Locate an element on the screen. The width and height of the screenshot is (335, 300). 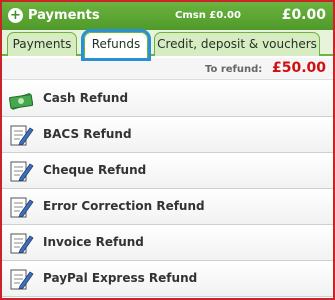
refund-option-label: Cash Refund is located at coordinates (86, 98).